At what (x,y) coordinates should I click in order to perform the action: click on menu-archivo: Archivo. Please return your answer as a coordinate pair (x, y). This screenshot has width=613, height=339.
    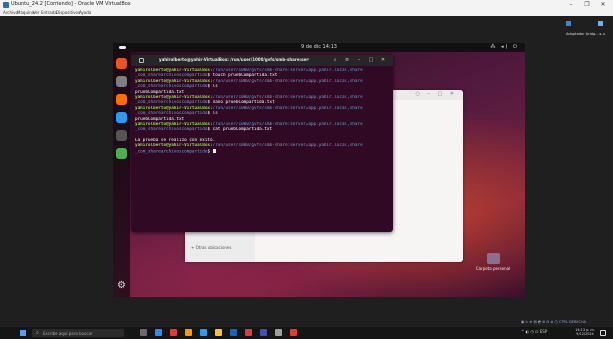
    Looking at the image, I should click on (10, 12).